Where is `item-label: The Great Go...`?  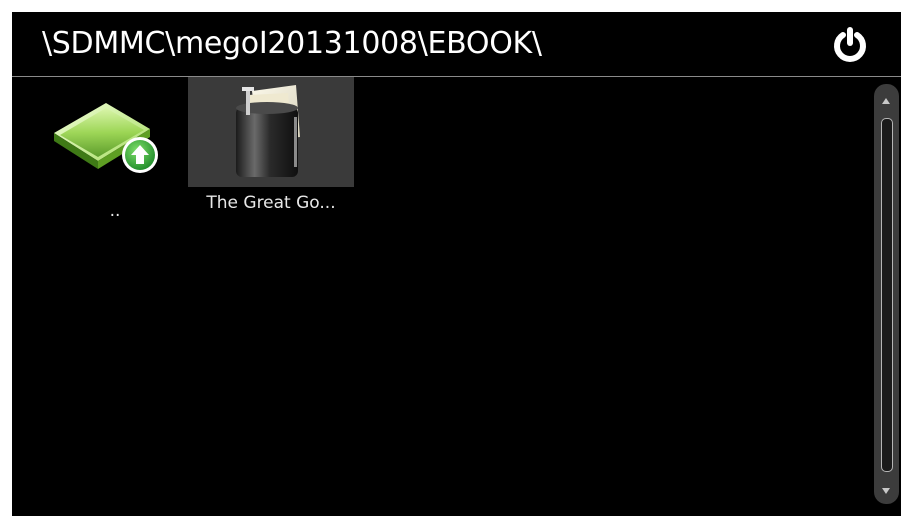 item-label: The Great Go... is located at coordinates (271, 203).